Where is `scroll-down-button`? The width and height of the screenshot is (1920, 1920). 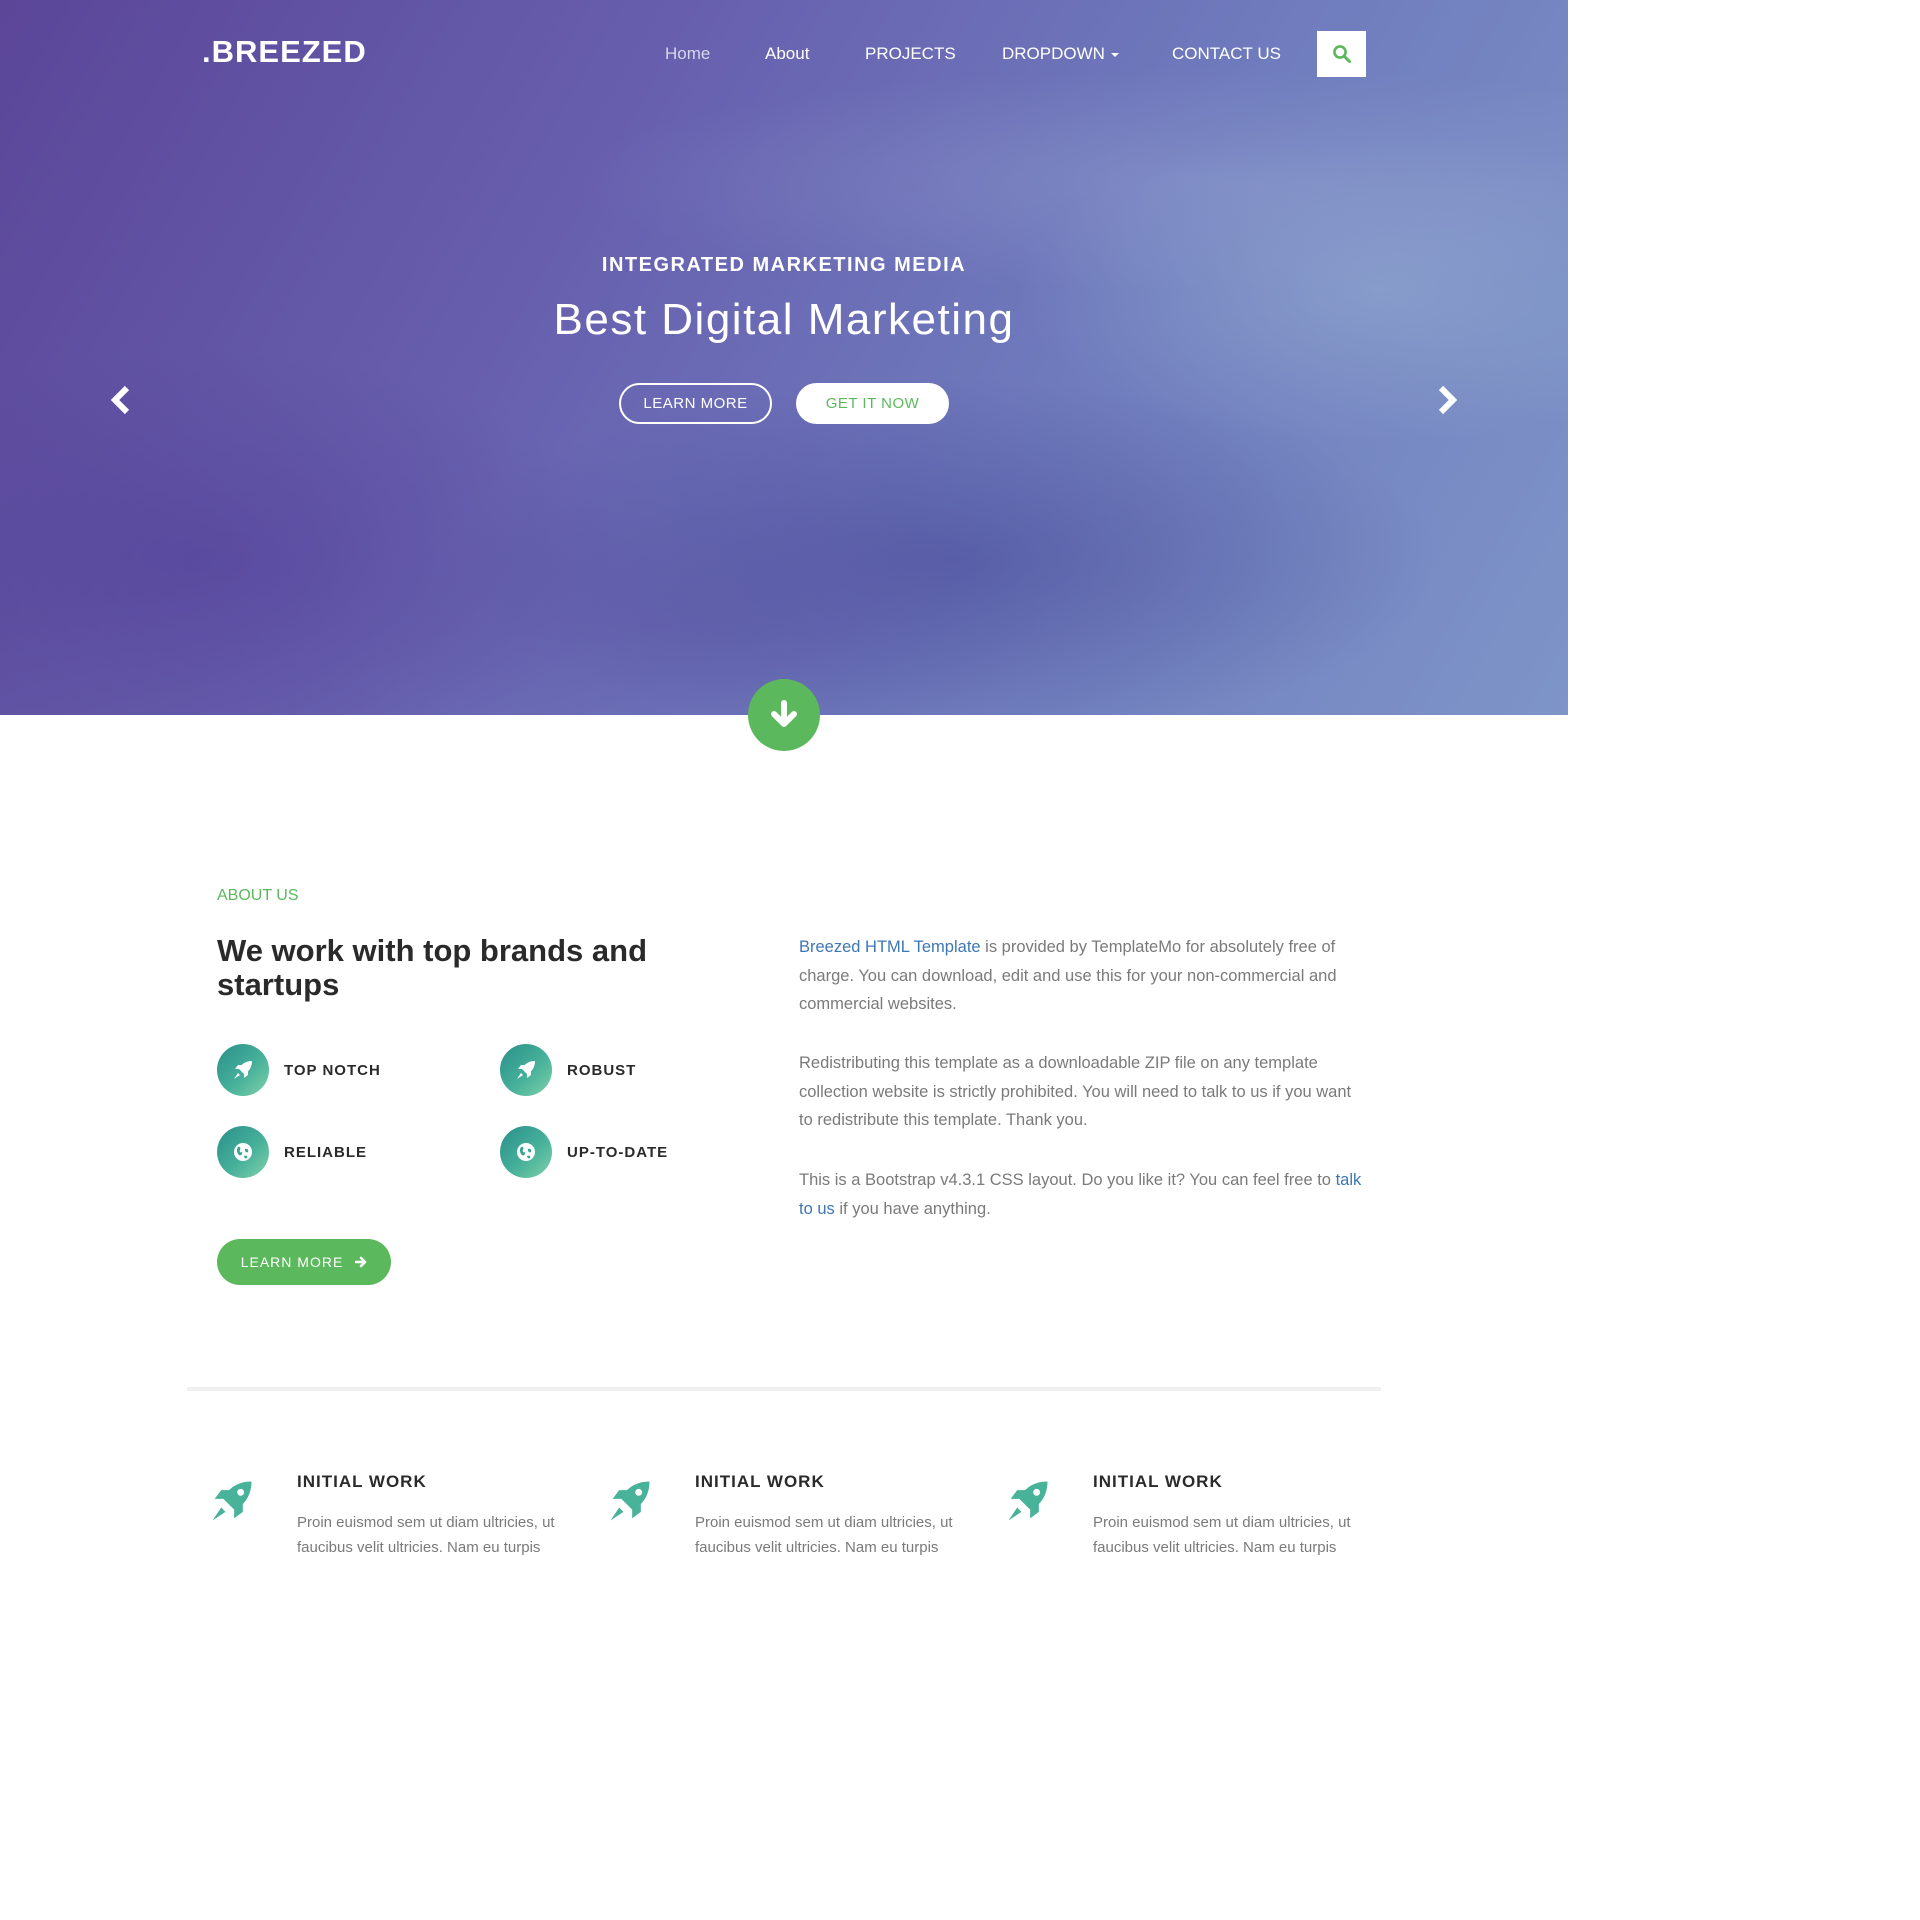
scroll-down-button is located at coordinates (784, 715).